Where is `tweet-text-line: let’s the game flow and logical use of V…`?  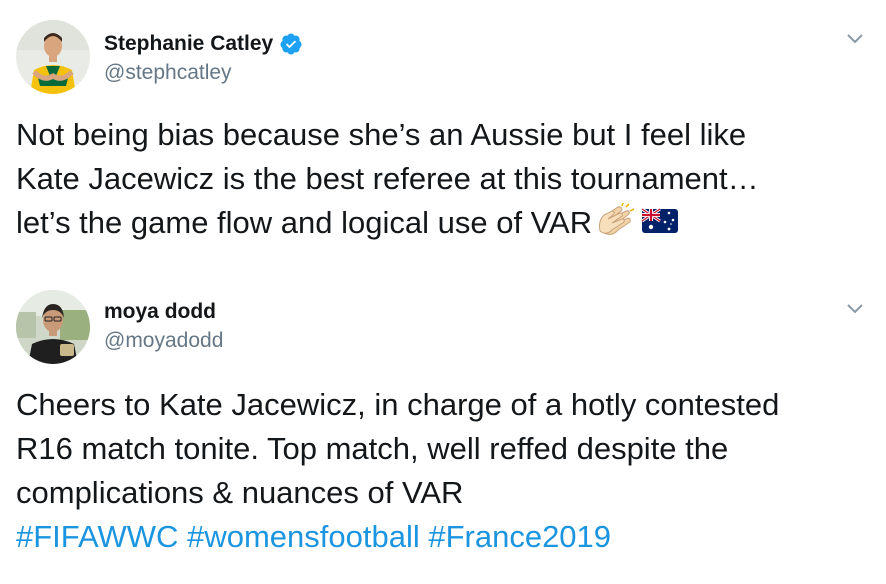
tweet-text-line: let’s the game flow and logical use of V… is located at coordinates (304, 222).